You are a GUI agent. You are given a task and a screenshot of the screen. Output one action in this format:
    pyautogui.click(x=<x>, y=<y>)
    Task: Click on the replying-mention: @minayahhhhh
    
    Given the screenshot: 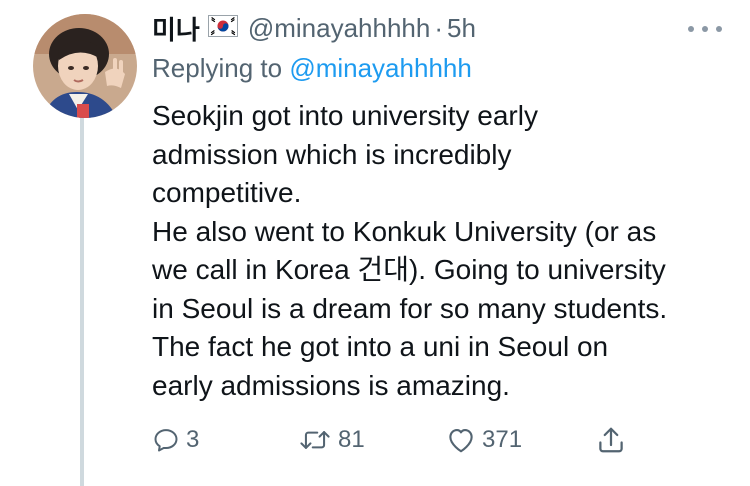 What is the action you would take?
    pyautogui.click(x=380, y=68)
    